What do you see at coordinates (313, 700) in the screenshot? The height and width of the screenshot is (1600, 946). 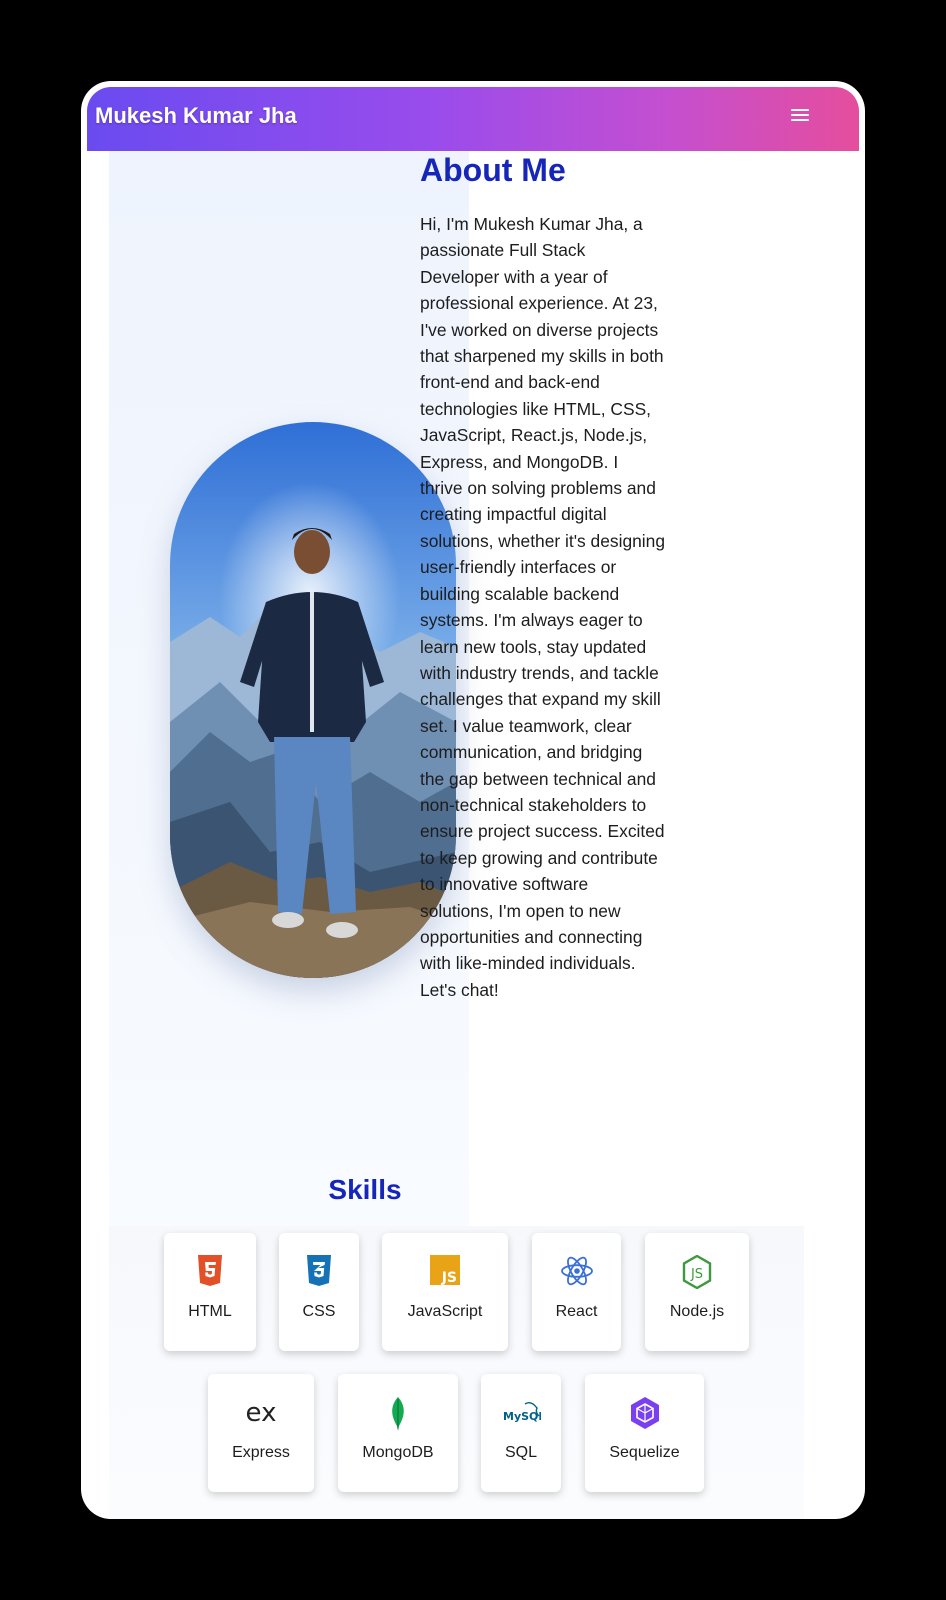 I see `profile-photo` at bounding box center [313, 700].